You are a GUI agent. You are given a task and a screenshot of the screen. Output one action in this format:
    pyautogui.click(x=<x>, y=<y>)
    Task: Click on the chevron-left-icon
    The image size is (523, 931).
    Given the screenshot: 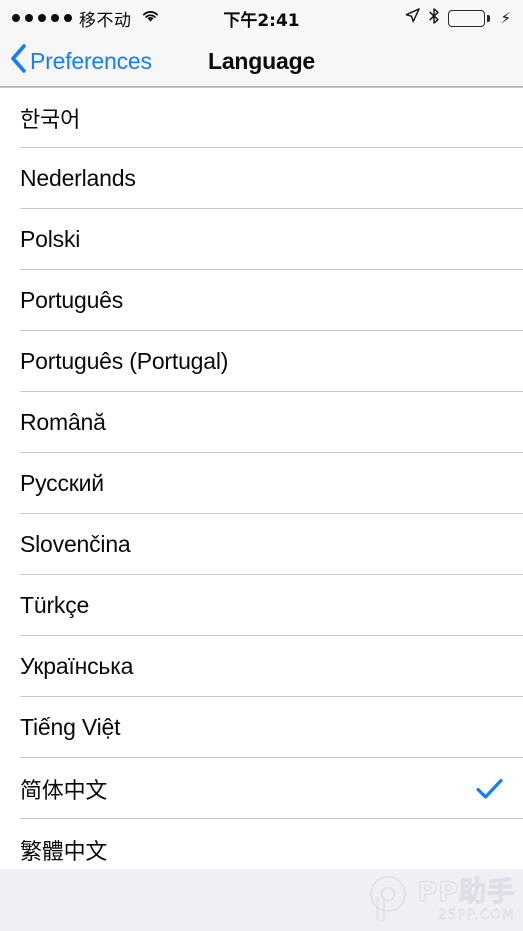 What is the action you would take?
    pyautogui.click(x=18, y=61)
    